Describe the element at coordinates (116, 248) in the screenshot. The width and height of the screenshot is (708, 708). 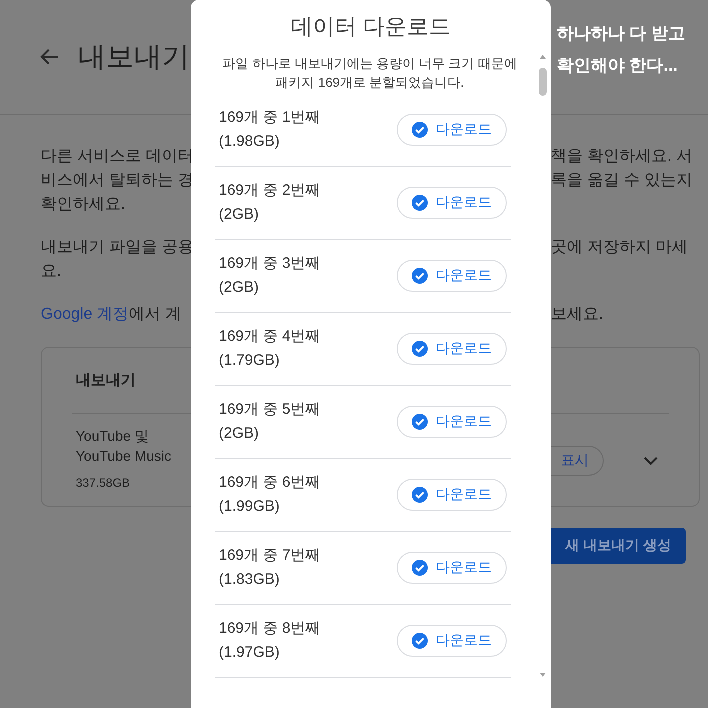
I see `body-text: 내보내기 파일을 공용` at that location.